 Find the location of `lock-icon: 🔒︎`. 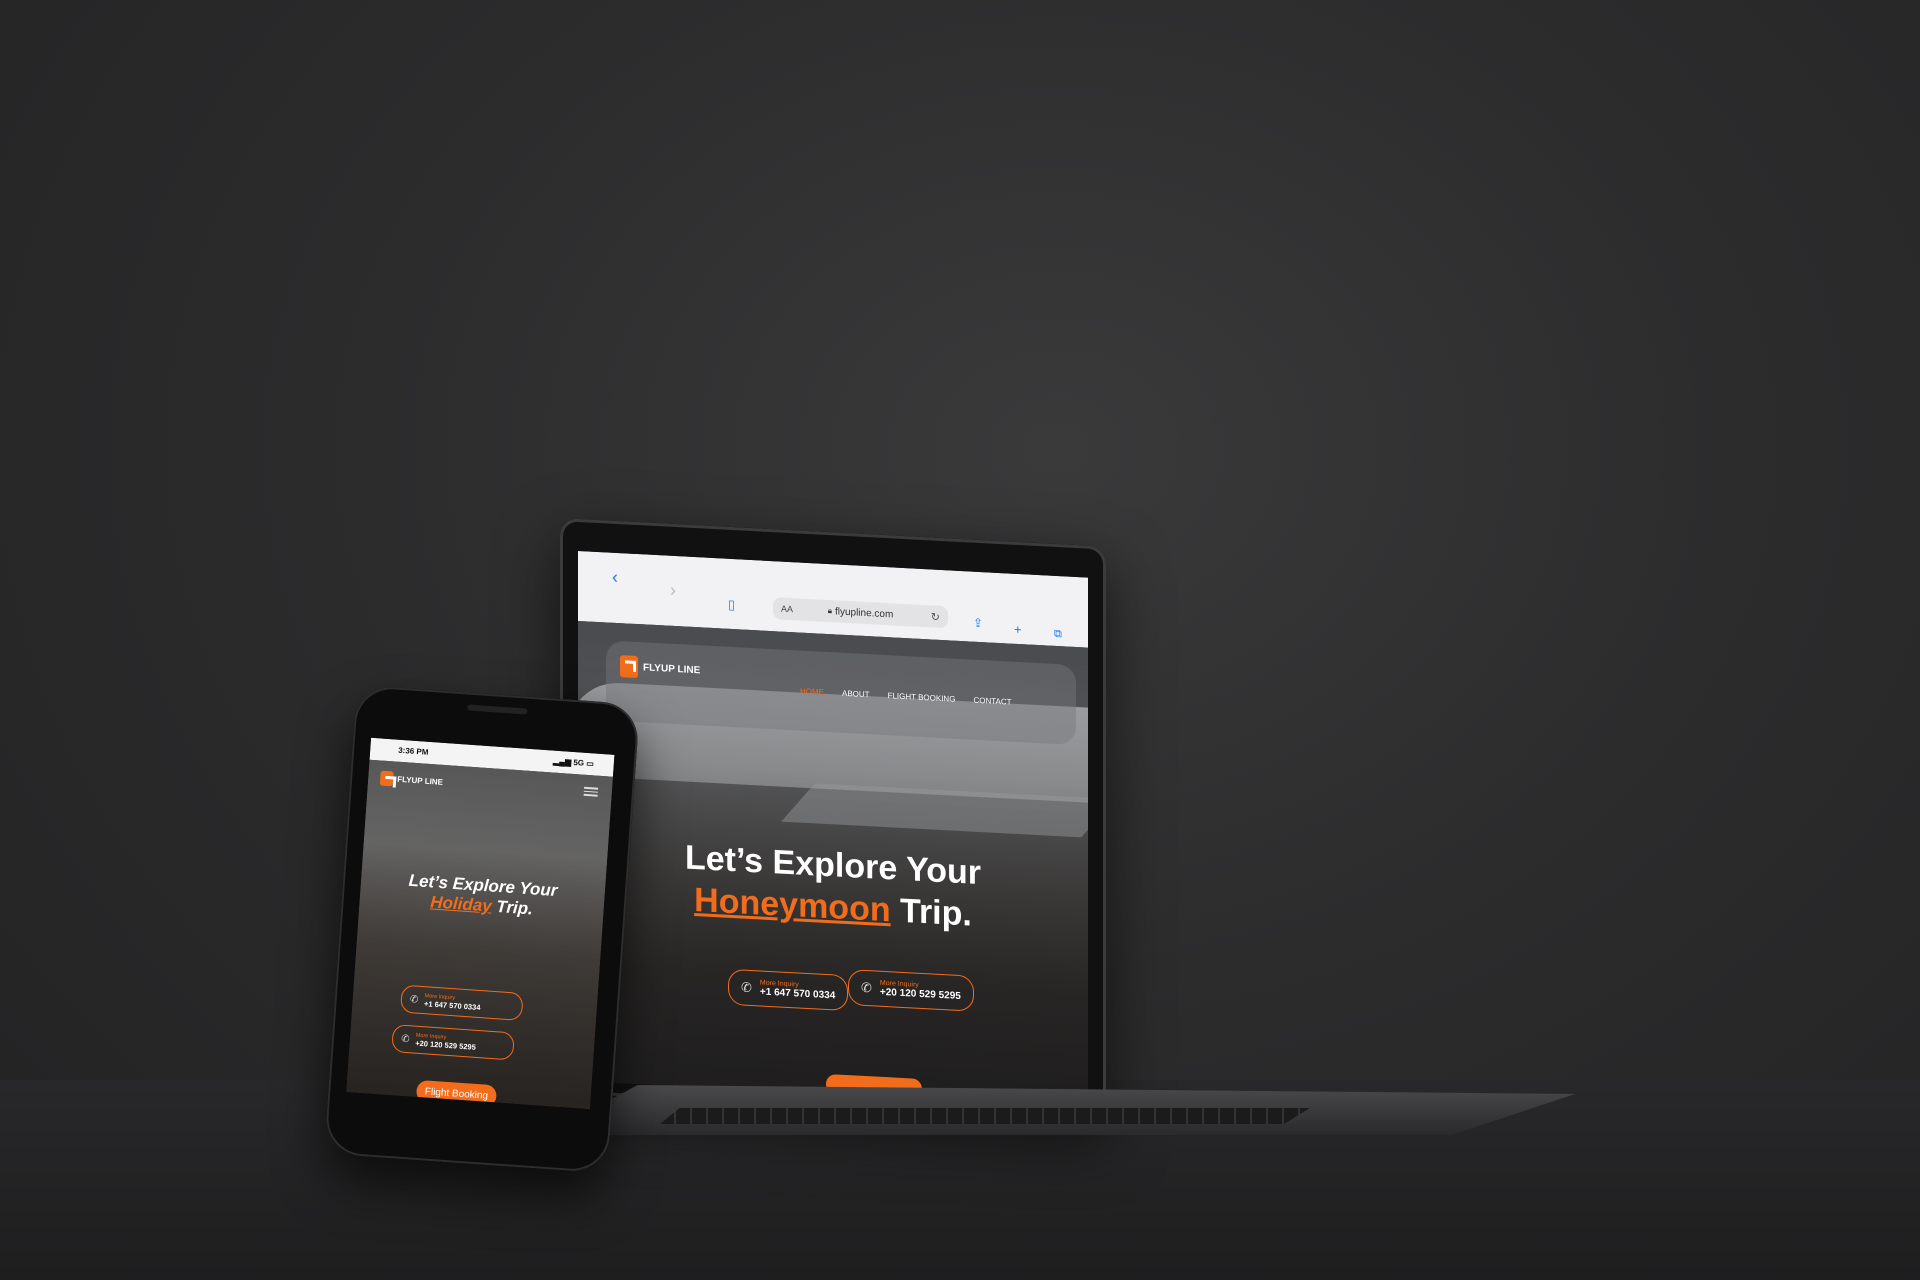

lock-icon: 🔒︎ is located at coordinates (829, 611).